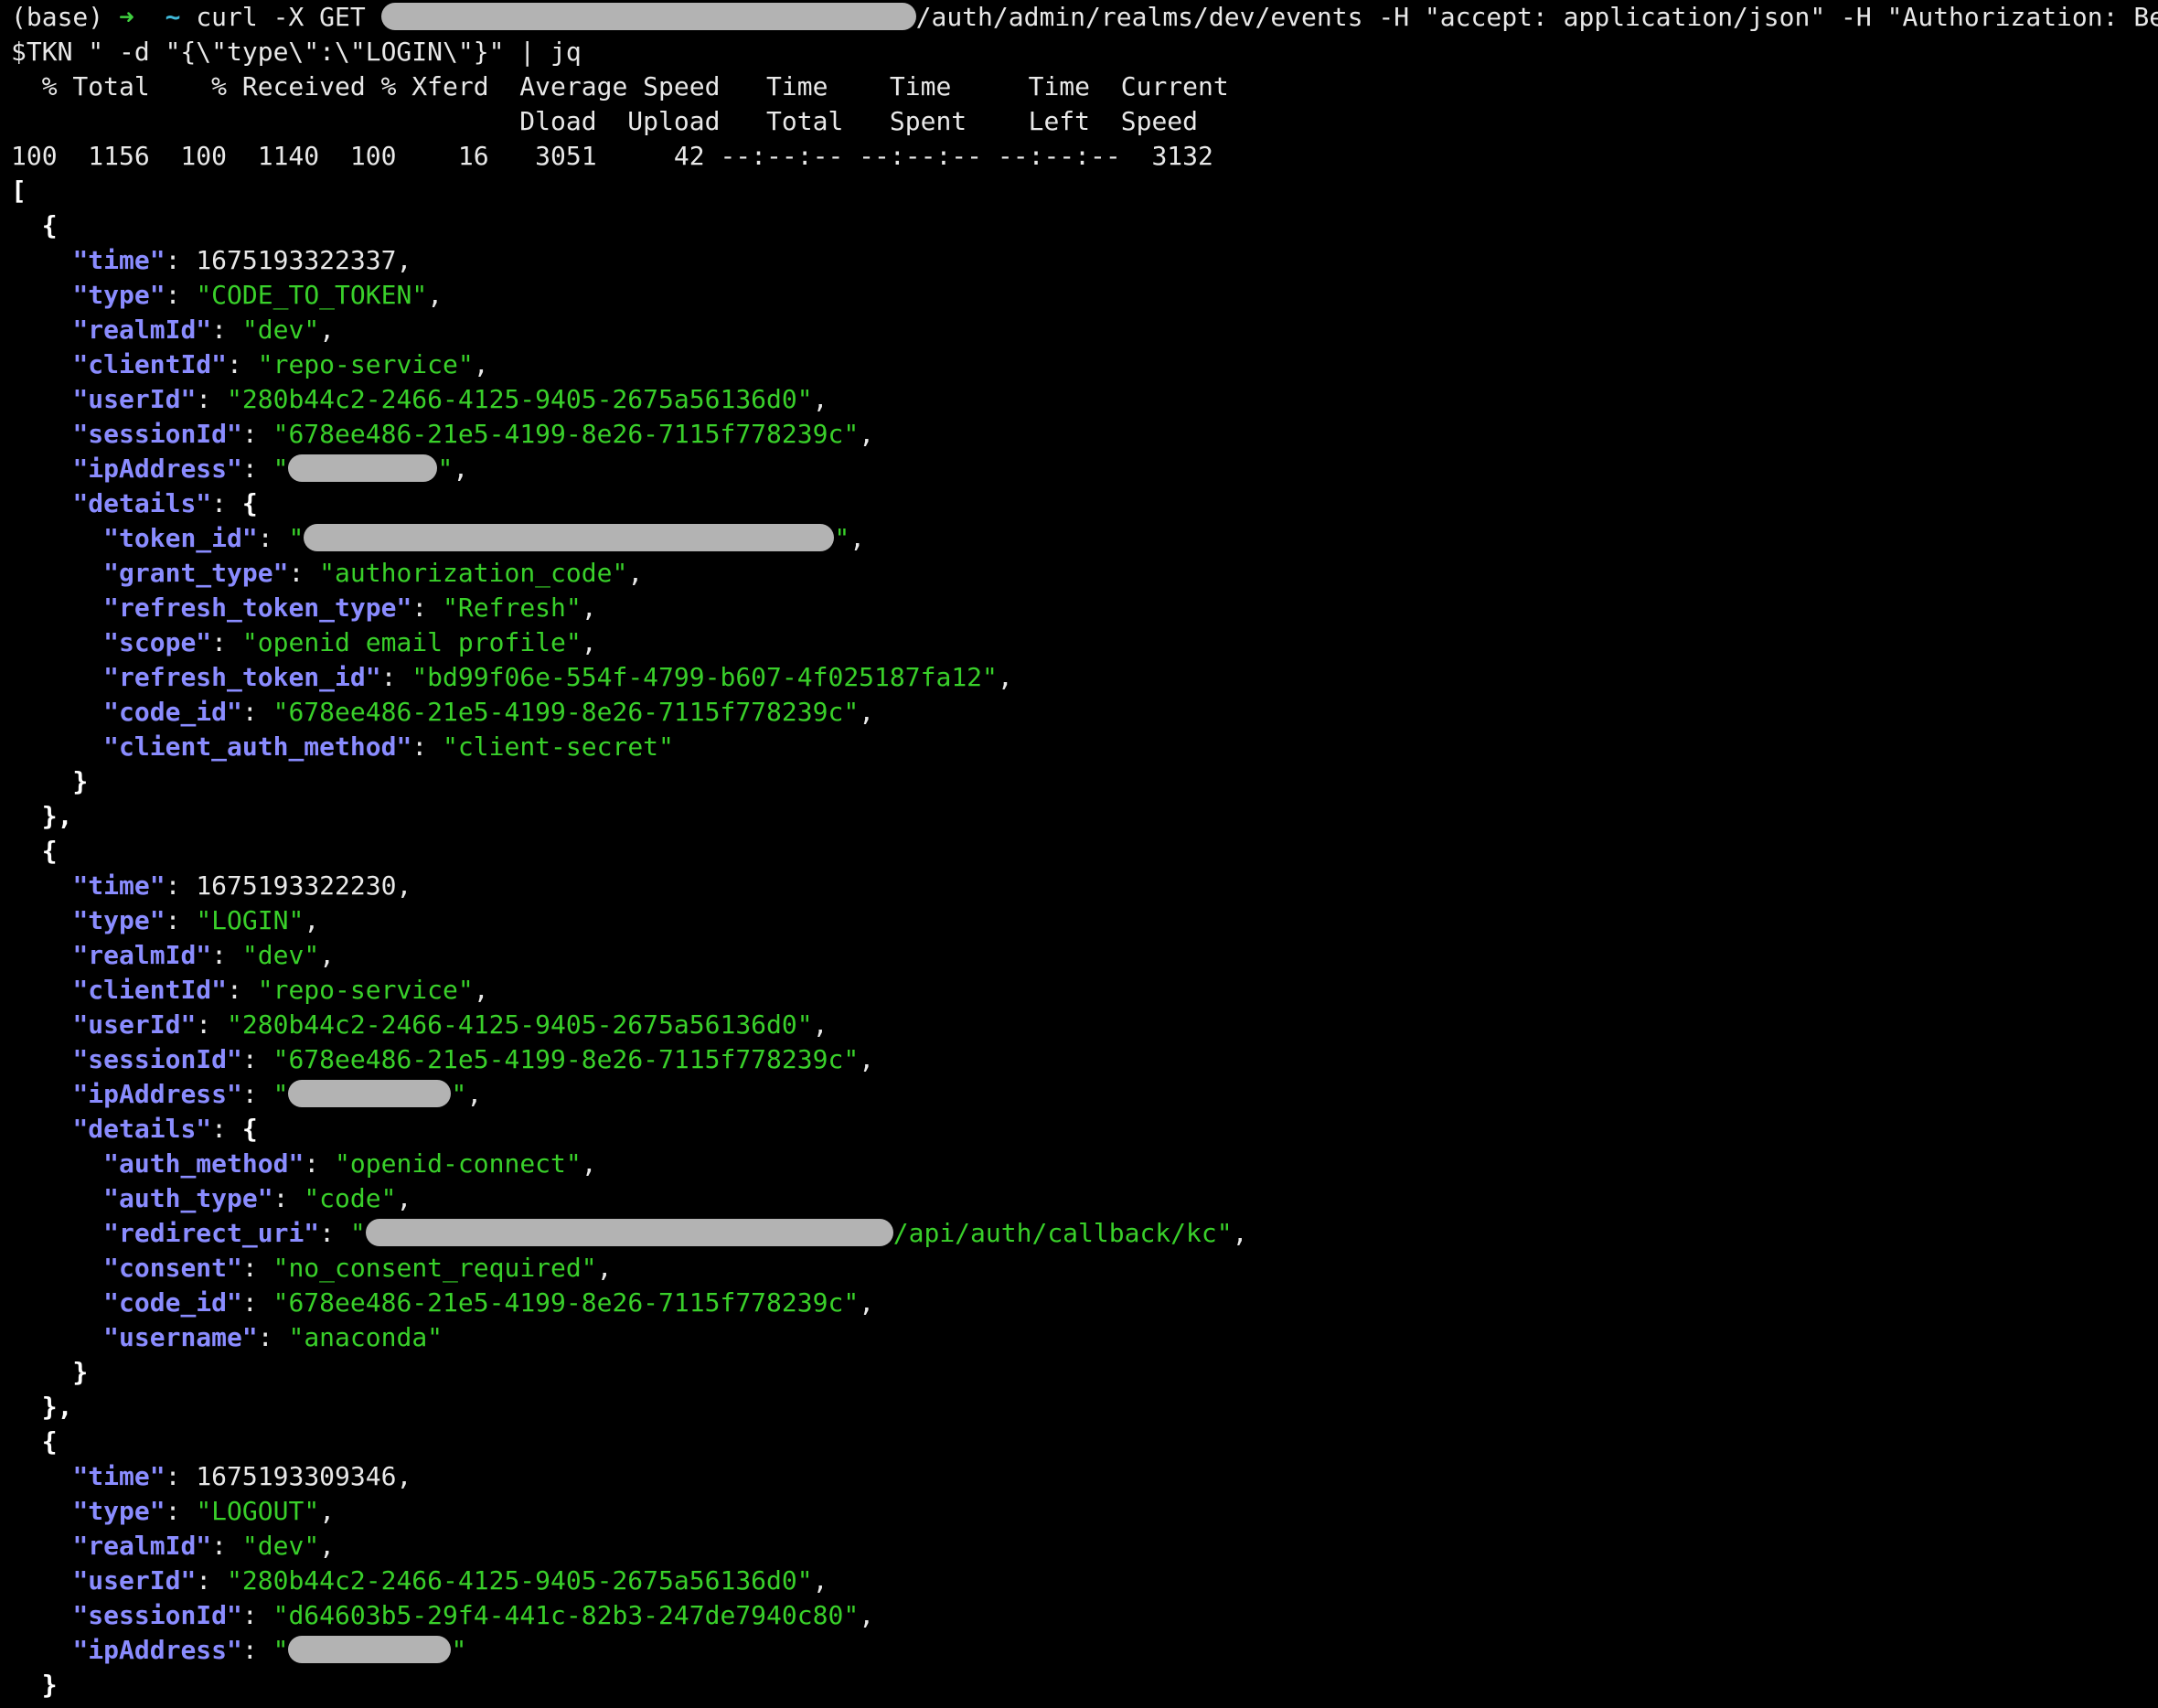 This screenshot has height=1708, width=2158. Describe the element at coordinates (388, 747) in the screenshot. I see `json-field-client_auth_method: "client_auth_method": "client-secret"` at that location.